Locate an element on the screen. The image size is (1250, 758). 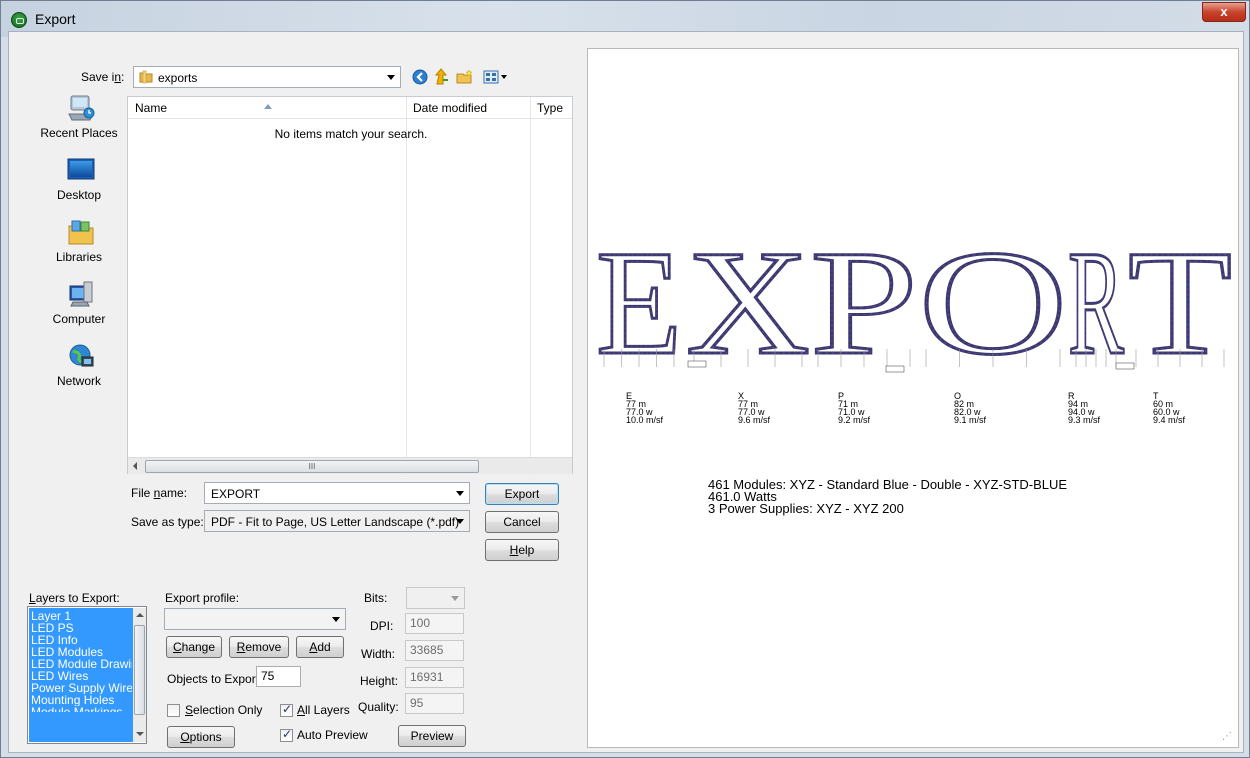
change-profile-button: Change is located at coordinates (194, 647).